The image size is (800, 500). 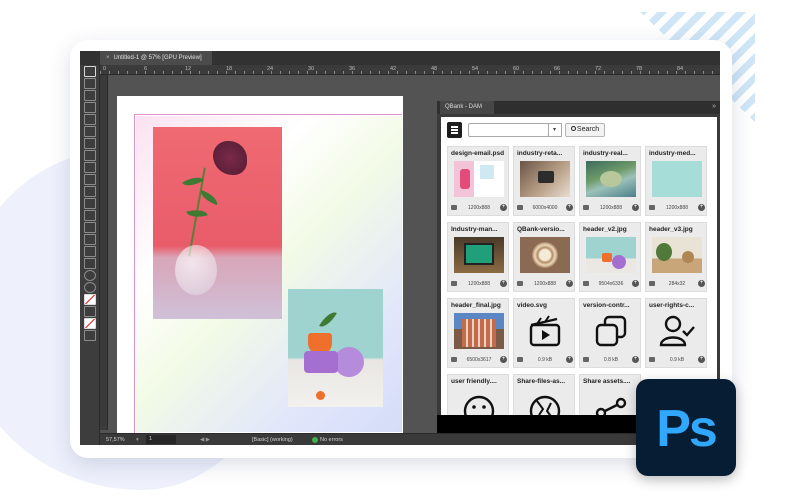 I want to click on close-tab-icon: ×, so click(x=108, y=58).